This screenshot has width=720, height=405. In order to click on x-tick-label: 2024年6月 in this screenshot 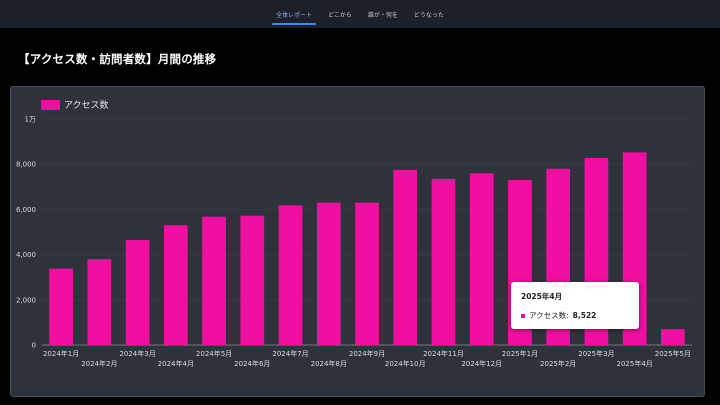, I will do `click(252, 363)`.